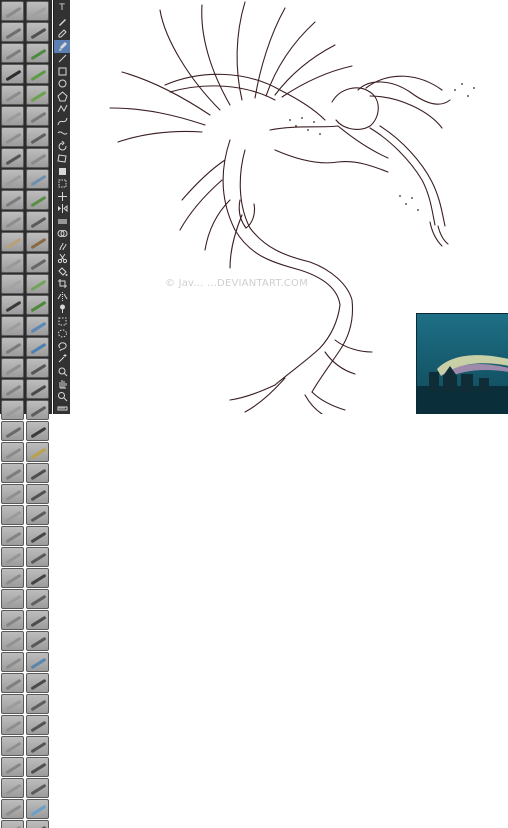 Image resolution: width=508 pixels, height=828 pixels. Describe the element at coordinates (37, 431) in the screenshot. I see `brush-preset-fine-liner-dark` at that location.